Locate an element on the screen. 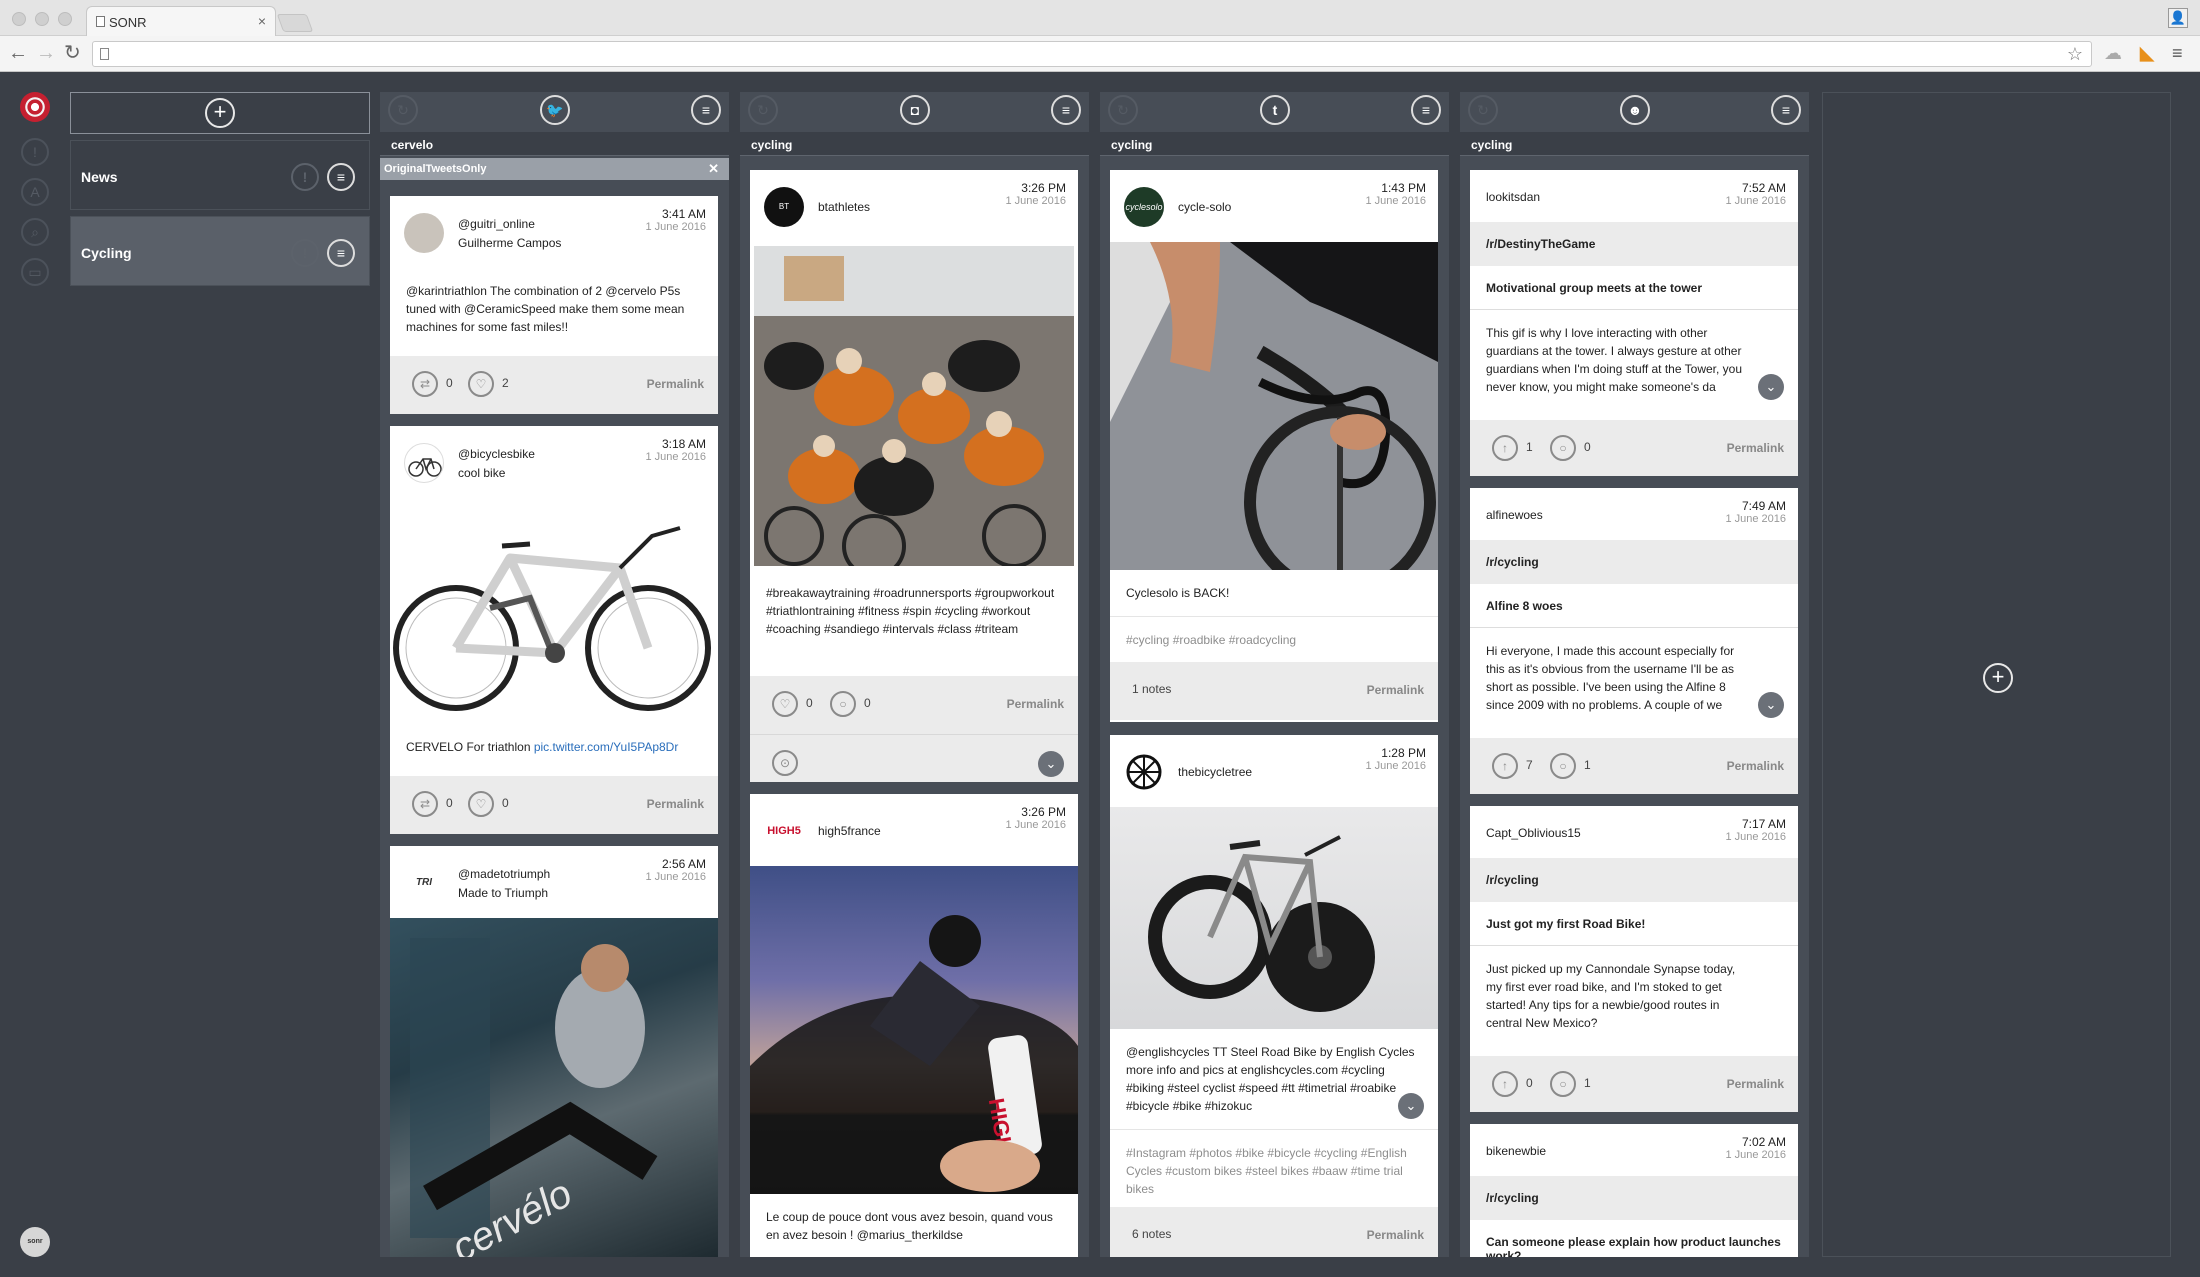 This screenshot has width=2200, height=1277. settings-icon: ▭ is located at coordinates (35, 272).